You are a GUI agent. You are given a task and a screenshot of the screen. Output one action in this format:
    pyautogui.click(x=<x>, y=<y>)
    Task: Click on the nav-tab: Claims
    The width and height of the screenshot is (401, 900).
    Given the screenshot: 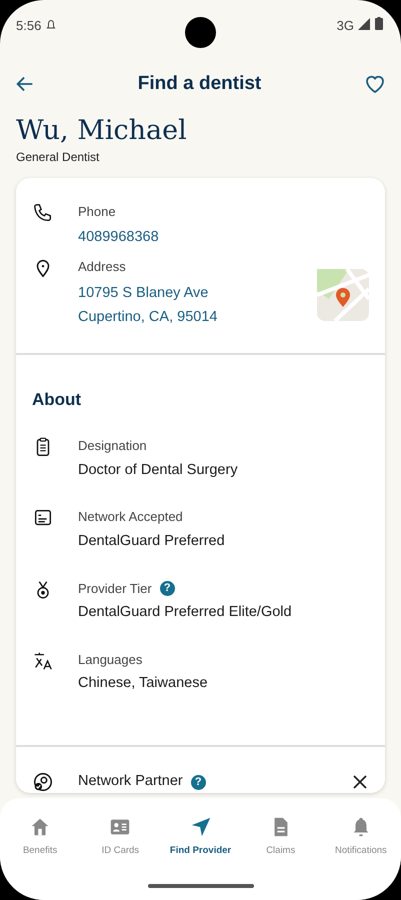 What is the action you would take?
    pyautogui.click(x=280, y=829)
    